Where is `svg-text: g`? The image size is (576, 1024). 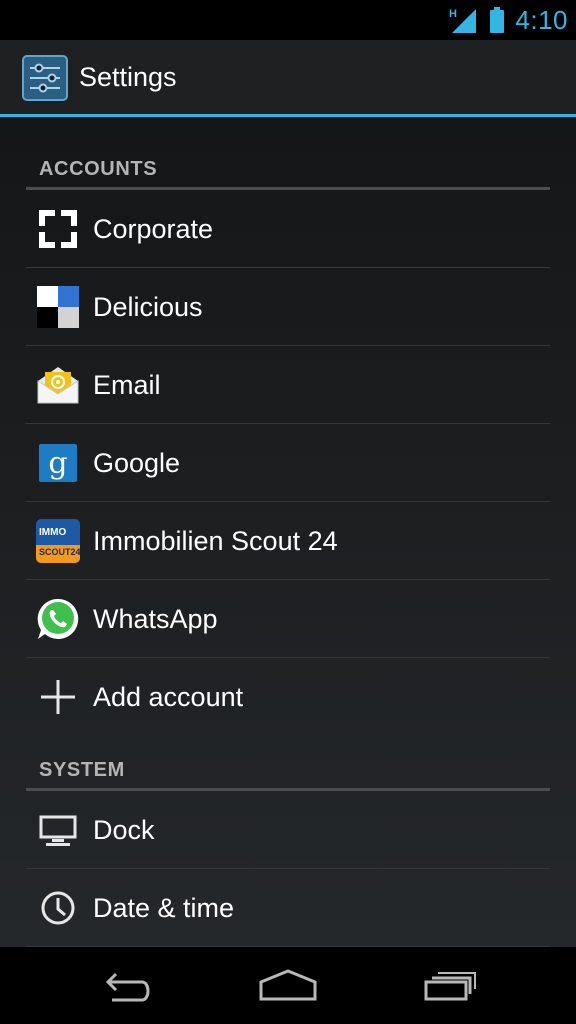
svg-text: g is located at coordinates (57, 463).